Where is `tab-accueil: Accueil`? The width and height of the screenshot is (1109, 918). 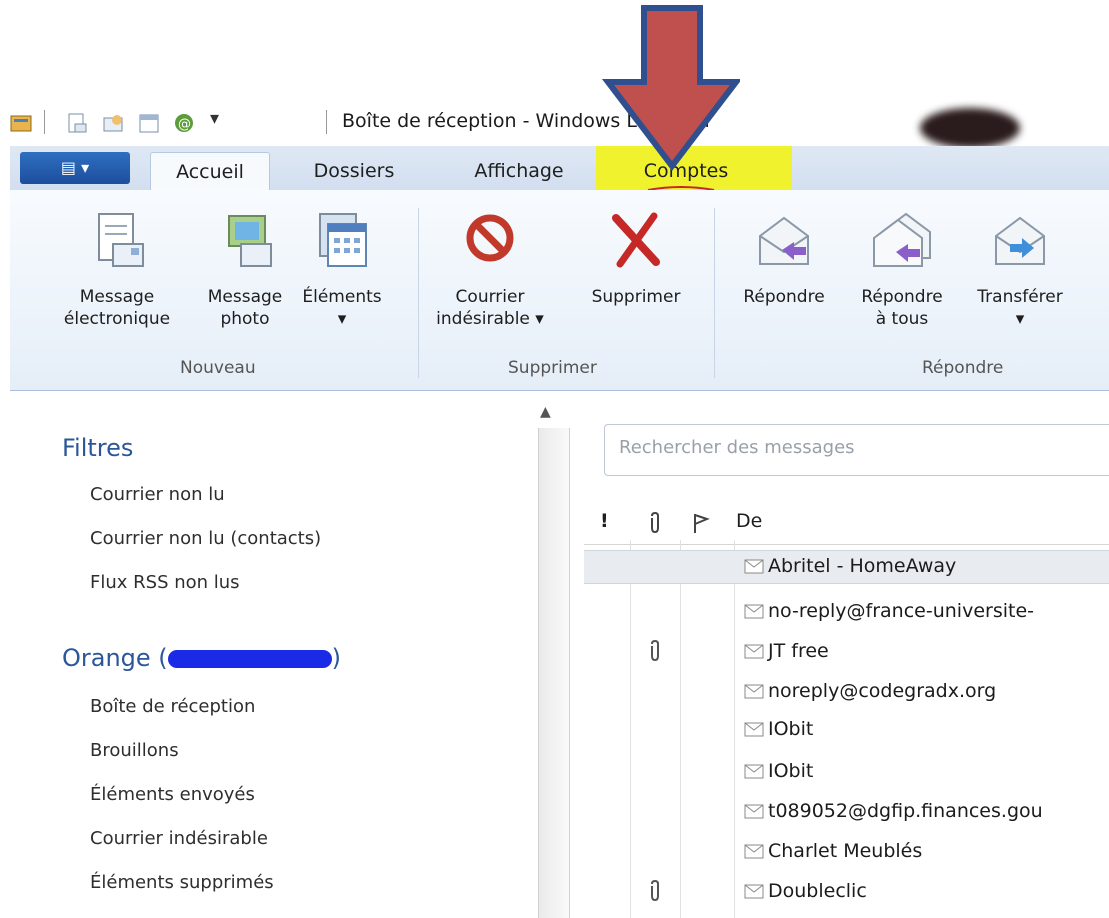
tab-accueil: Accueil is located at coordinates (210, 171).